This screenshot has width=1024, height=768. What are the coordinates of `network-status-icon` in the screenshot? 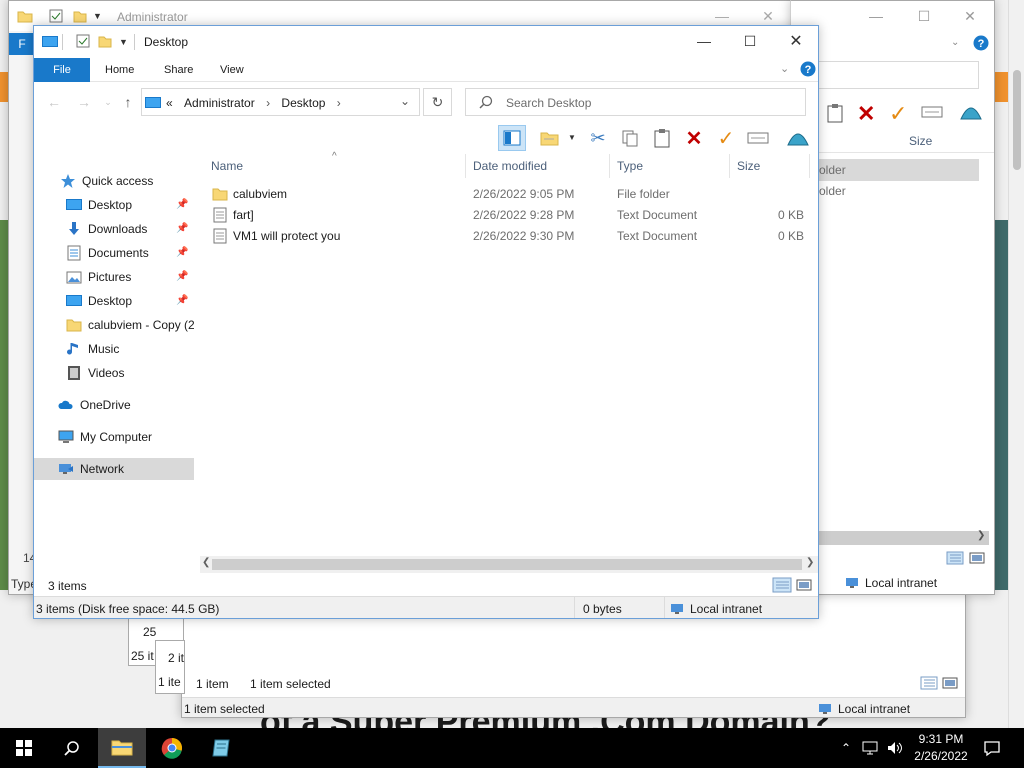 It's located at (871, 748).